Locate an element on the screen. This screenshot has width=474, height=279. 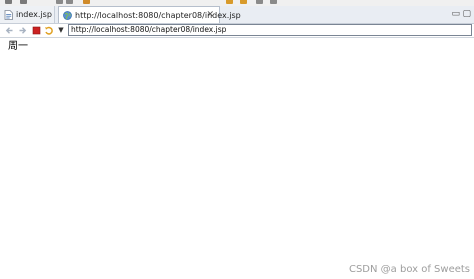
tab-label: index.jsp is located at coordinates (34, 14).